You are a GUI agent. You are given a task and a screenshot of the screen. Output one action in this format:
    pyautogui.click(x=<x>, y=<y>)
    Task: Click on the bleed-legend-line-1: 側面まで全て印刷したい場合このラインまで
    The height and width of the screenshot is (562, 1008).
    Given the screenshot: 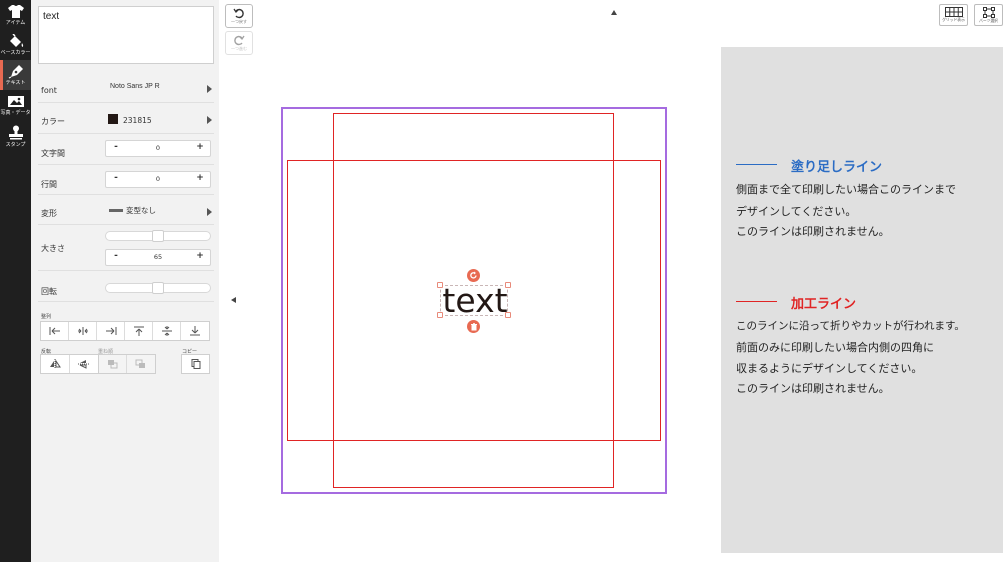 What is the action you would take?
    pyautogui.click(x=846, y=189)
    